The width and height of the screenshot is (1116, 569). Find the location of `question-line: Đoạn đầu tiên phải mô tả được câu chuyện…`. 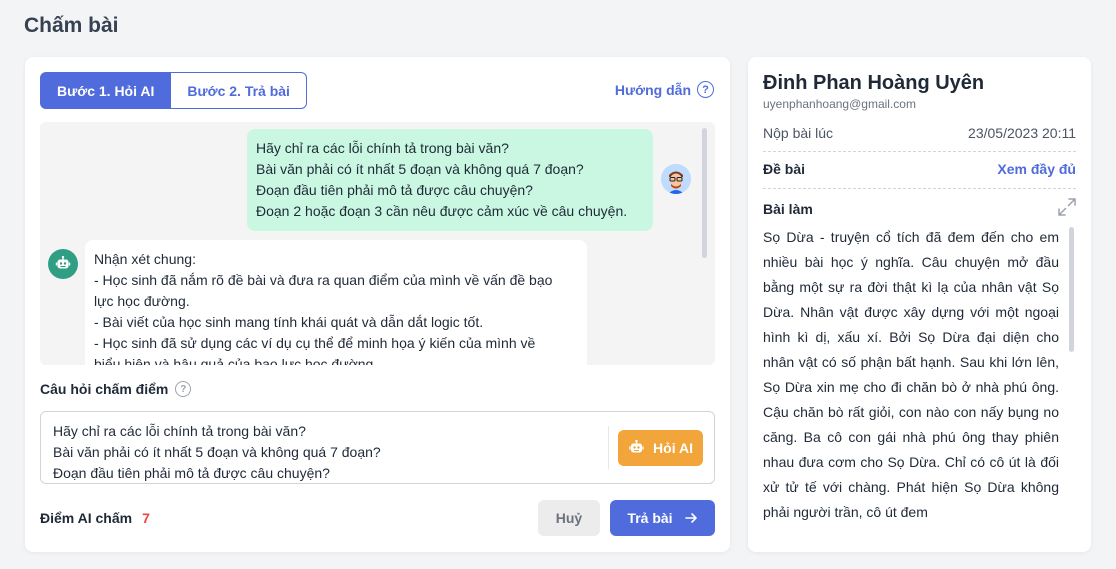

question-line: Đoạn đầu tiên phải mô tả được câu chuyện… is located at coordinates (191, 473).